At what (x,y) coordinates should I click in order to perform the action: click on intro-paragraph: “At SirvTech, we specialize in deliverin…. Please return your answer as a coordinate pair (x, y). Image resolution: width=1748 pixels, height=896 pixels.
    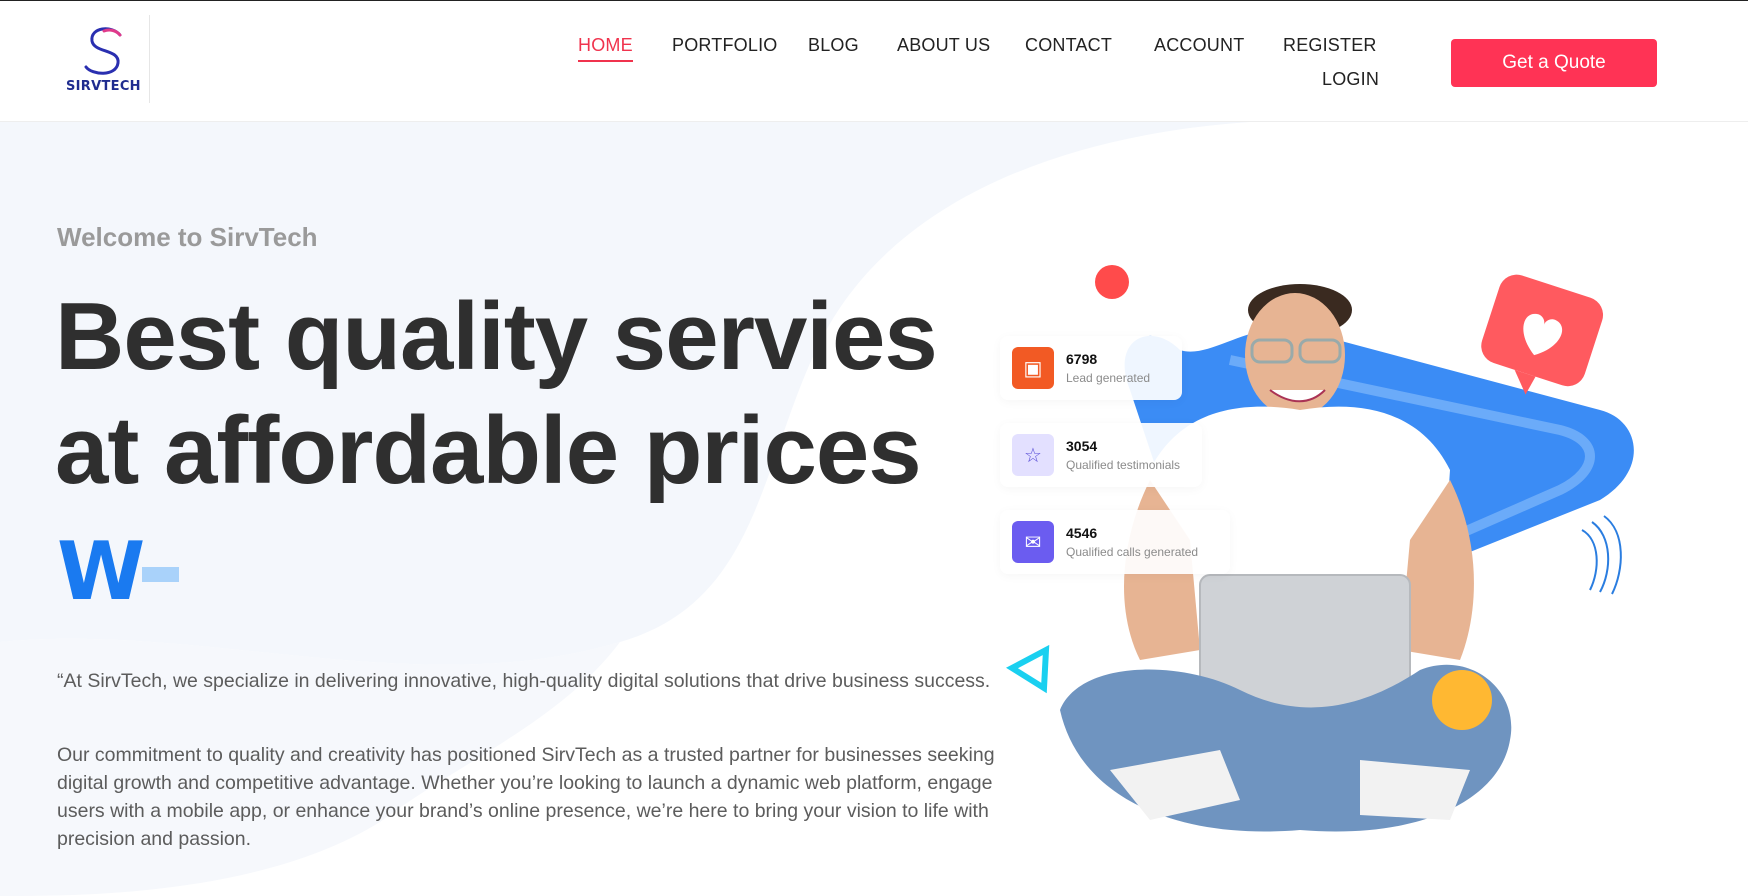
    Looking at the image, I should click on (524, 681).